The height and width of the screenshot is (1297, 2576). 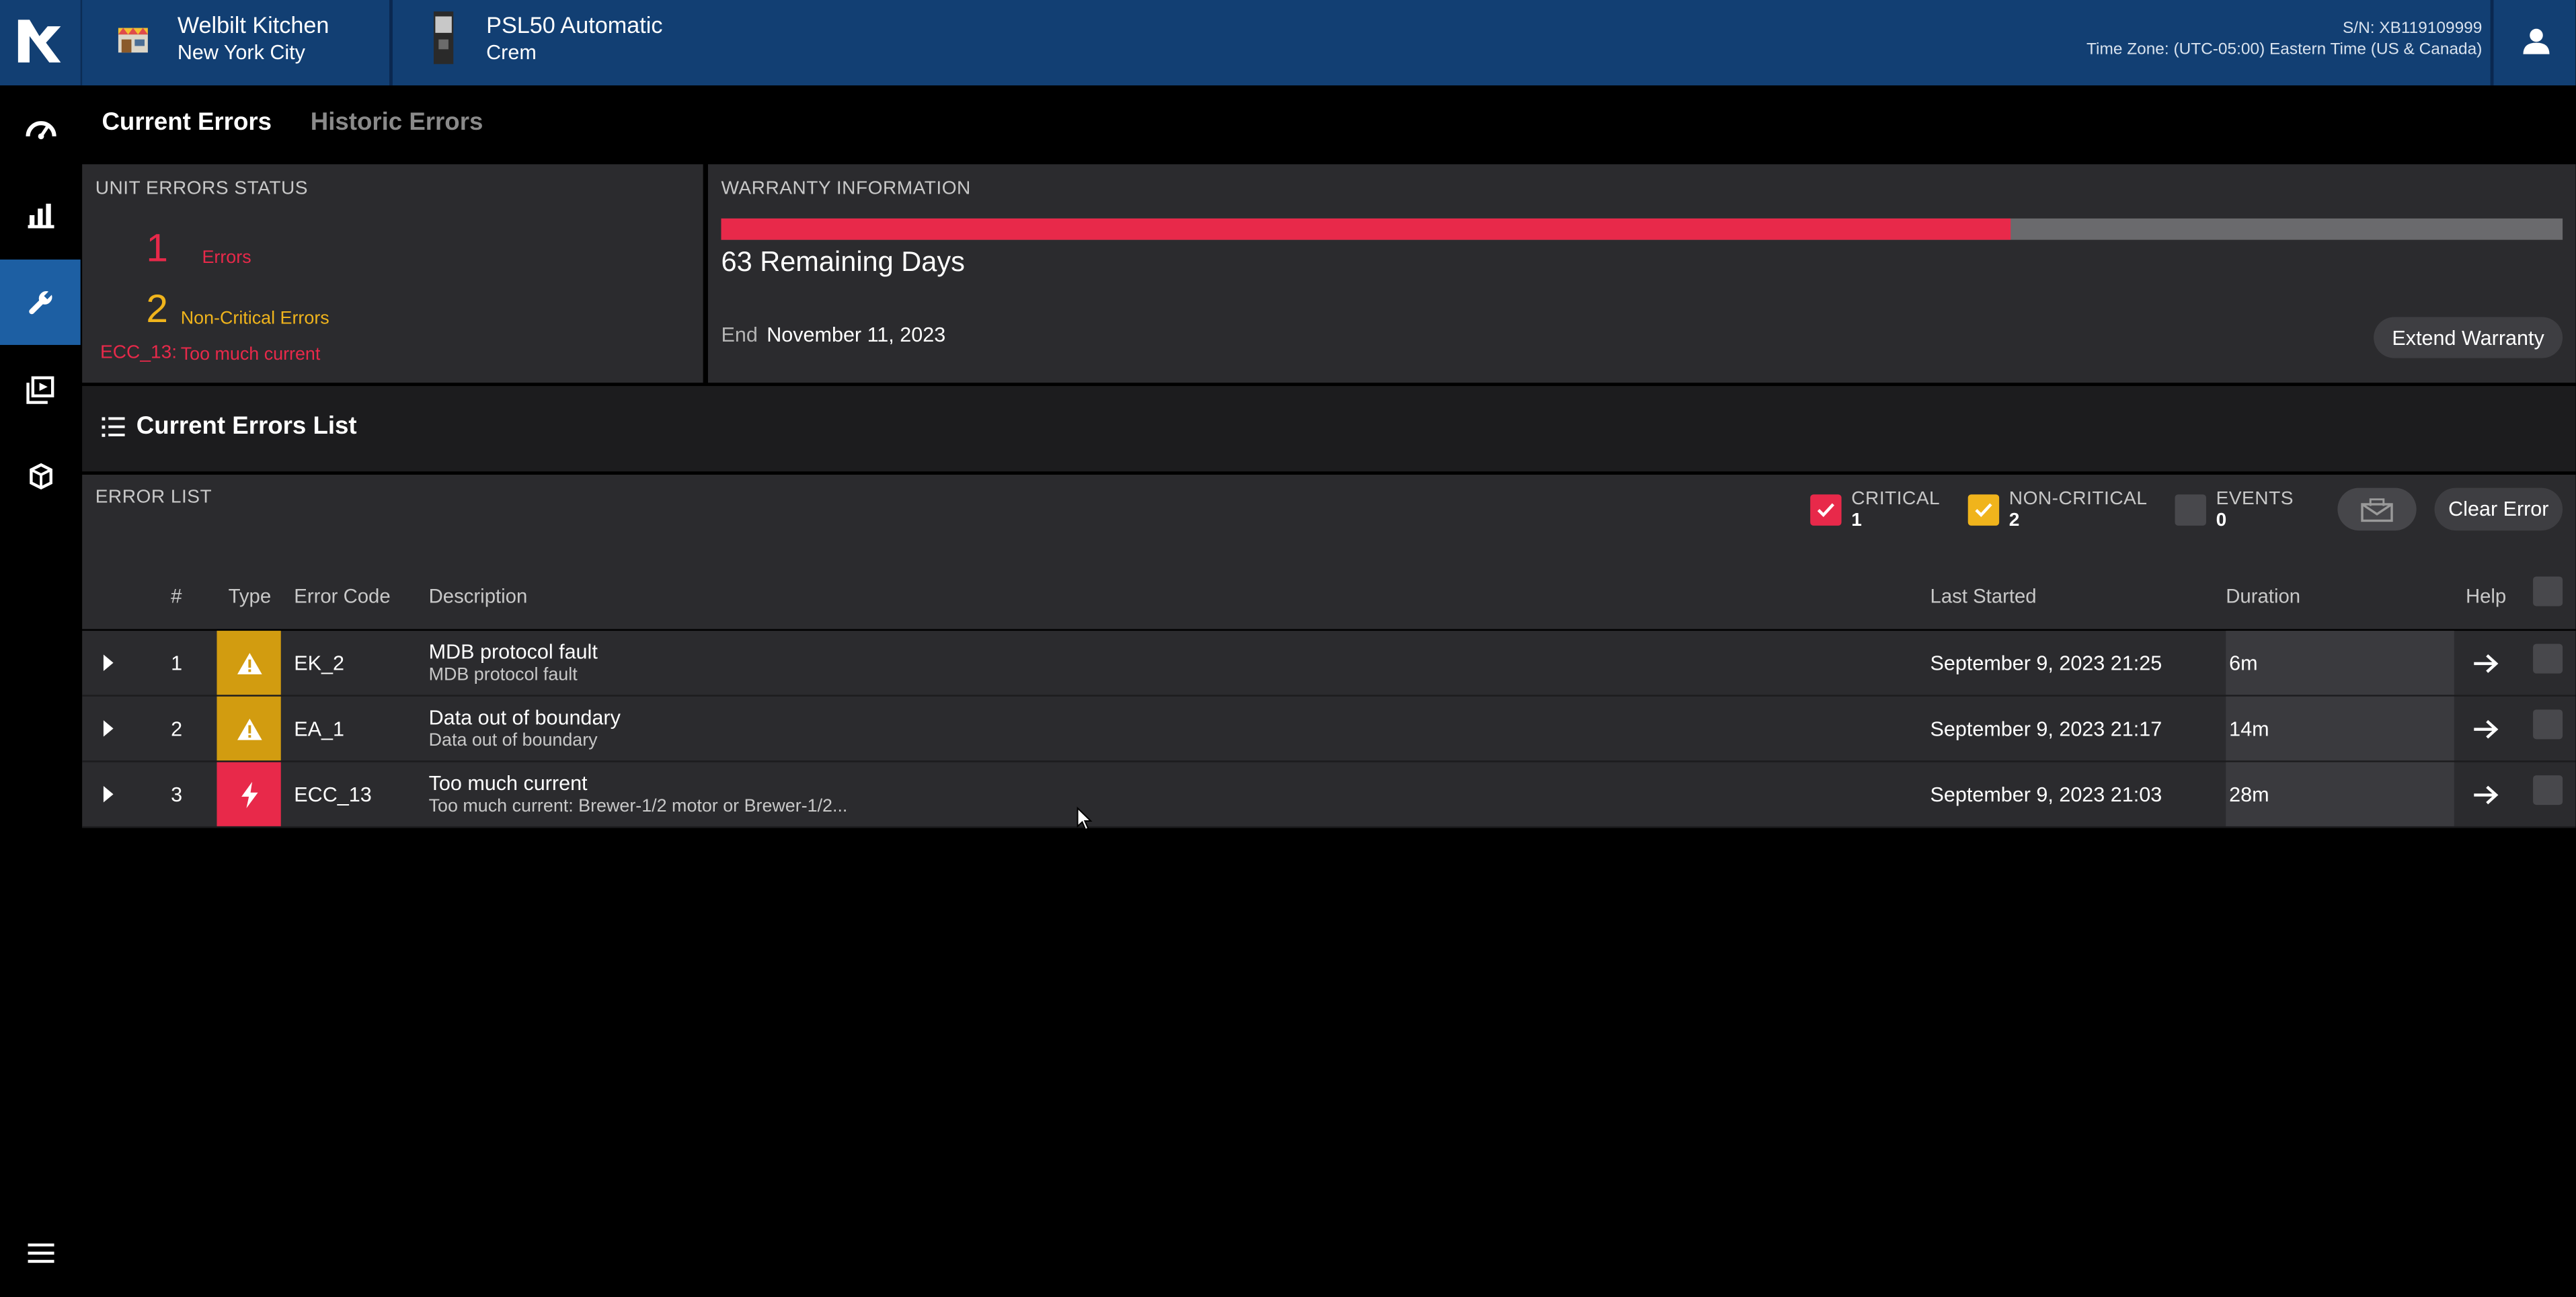 I want to click on filter-events-label: EVENTS, so click(x=2255, y=500).